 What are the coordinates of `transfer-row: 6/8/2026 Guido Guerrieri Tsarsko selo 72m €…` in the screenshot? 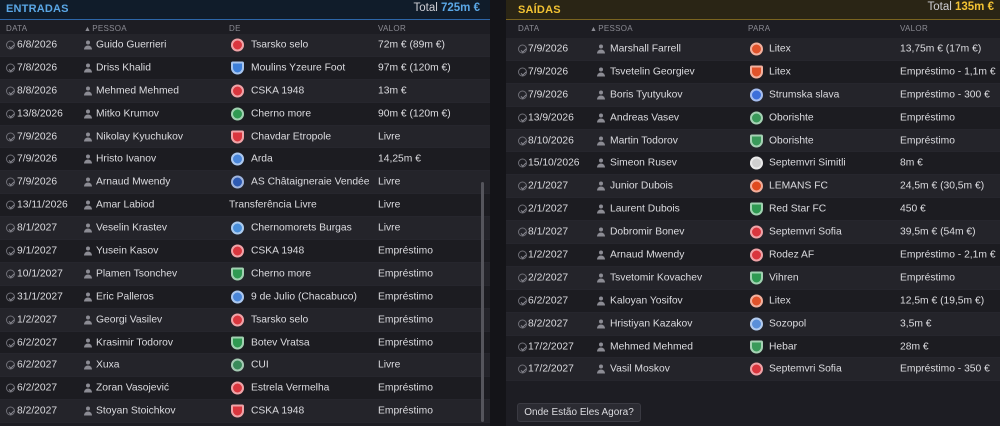 It's located at (245, 45).